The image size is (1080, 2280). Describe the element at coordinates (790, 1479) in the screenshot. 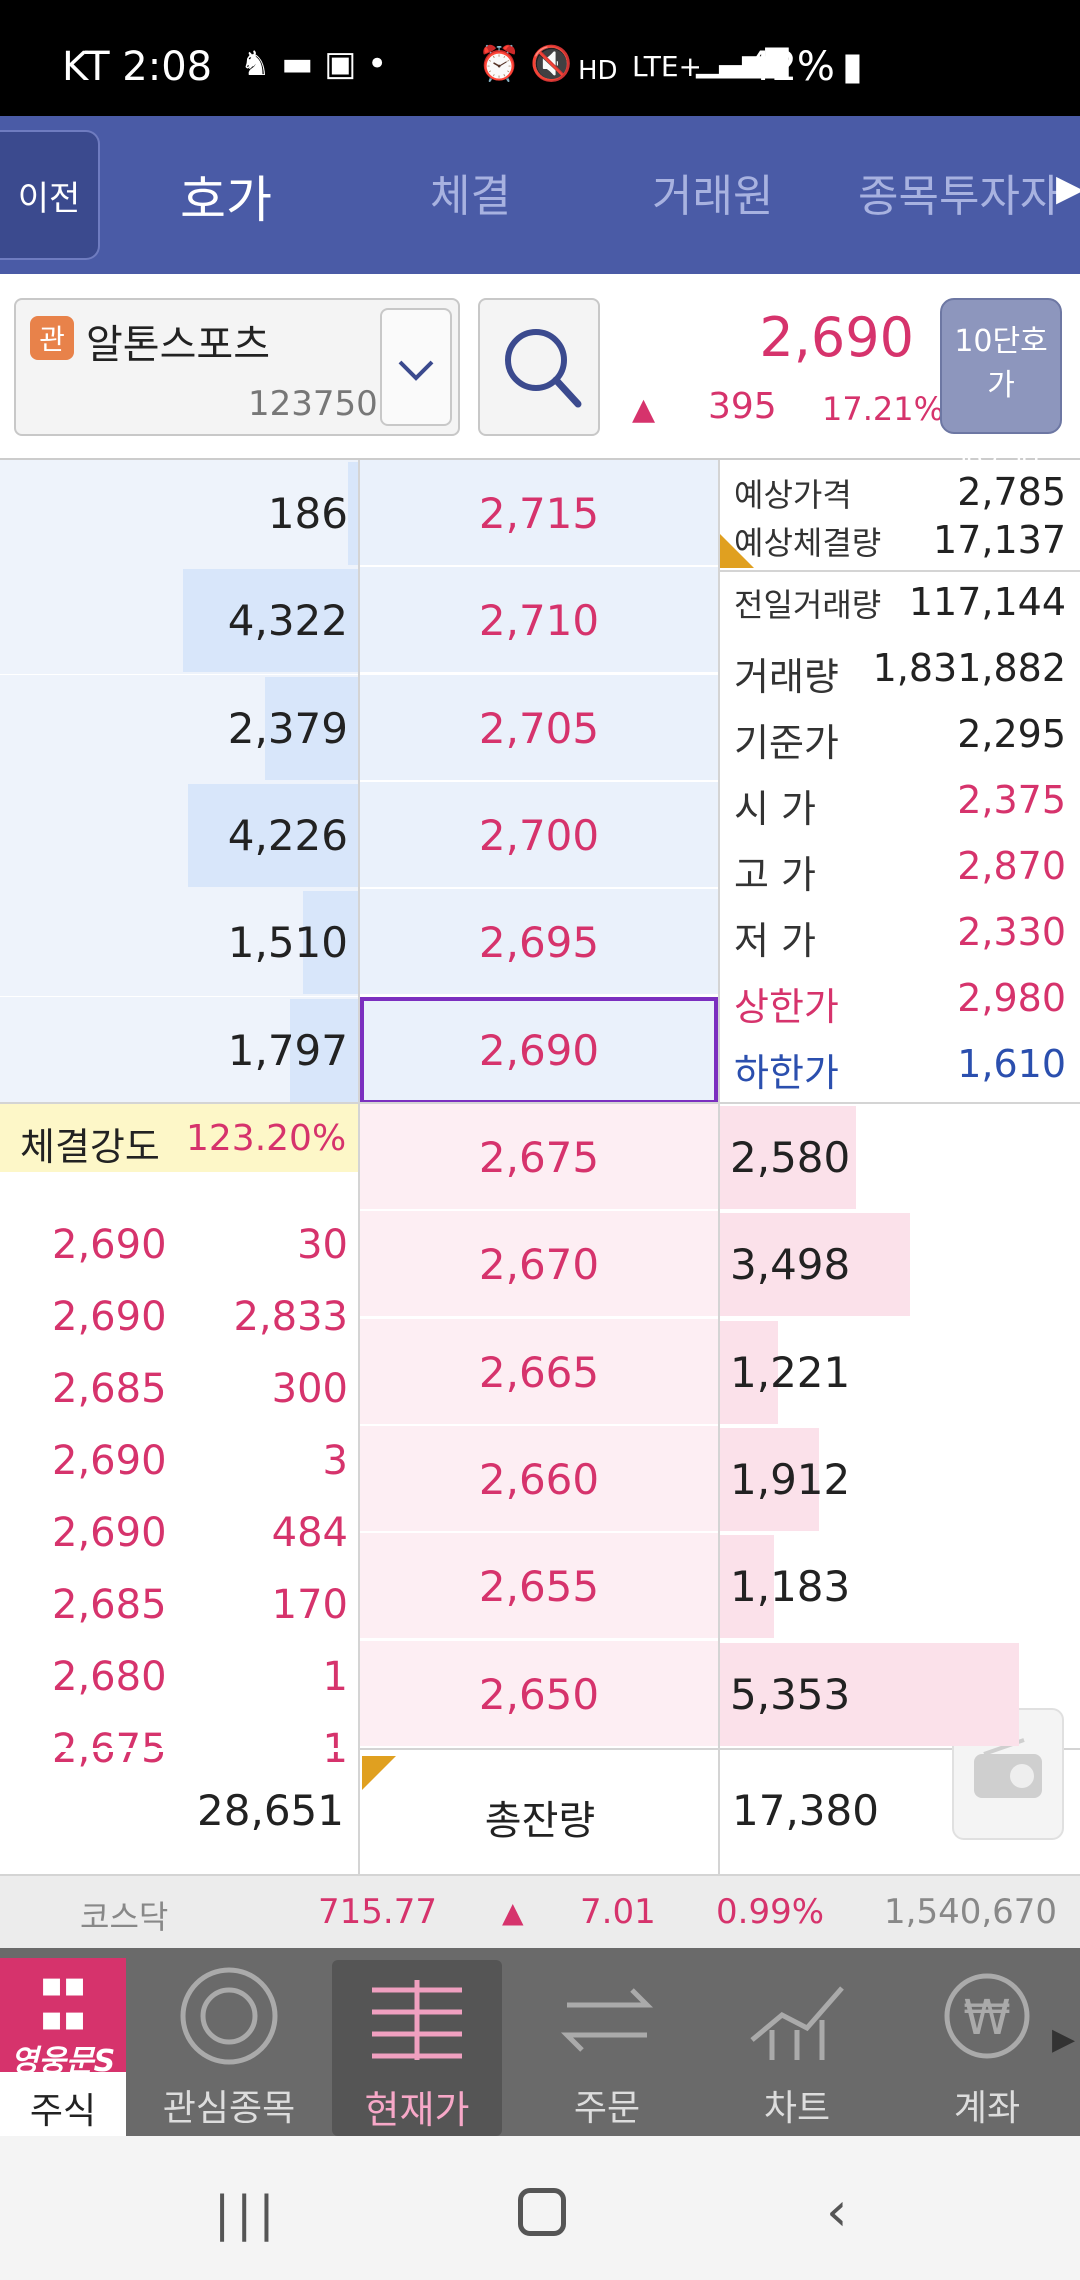

I see `bid-qty: 1,912` at that location.